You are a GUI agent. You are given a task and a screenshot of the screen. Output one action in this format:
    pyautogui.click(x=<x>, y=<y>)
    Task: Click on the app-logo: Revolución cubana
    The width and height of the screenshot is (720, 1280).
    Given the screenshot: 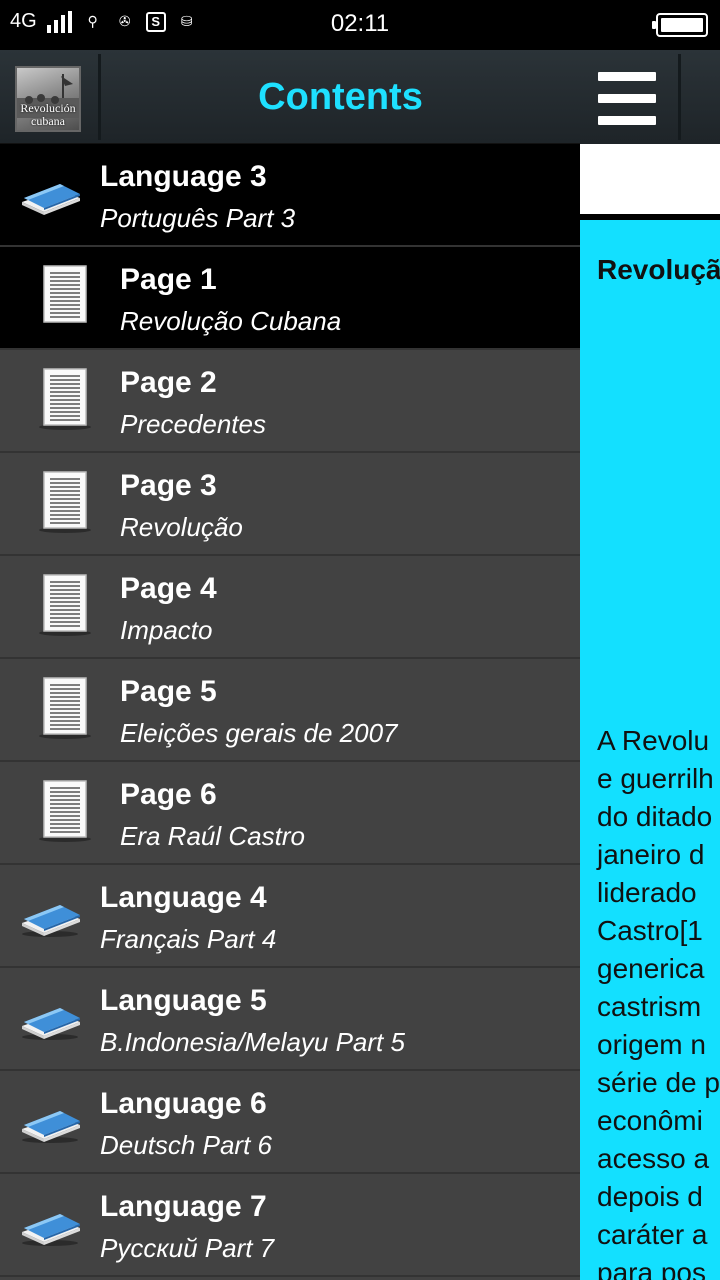 What is the action you would take?
    pyautogui.click(x=48, y=99)
    